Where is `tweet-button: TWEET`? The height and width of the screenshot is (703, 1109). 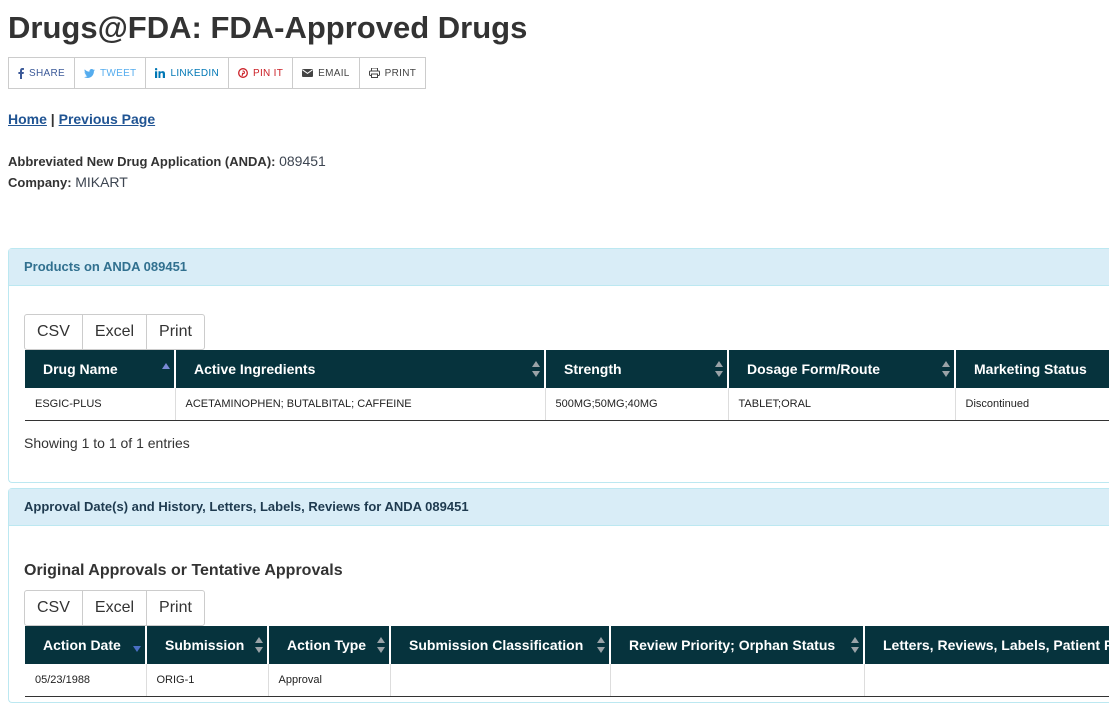 tweet-button: TWEET is located at coordinates (110, 73).